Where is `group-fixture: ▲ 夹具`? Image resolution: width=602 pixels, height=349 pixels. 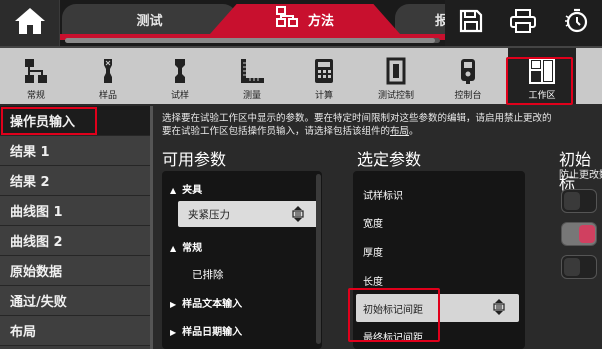
group-fixture: ▲ 夹具 is located at coordinates (186, 188).